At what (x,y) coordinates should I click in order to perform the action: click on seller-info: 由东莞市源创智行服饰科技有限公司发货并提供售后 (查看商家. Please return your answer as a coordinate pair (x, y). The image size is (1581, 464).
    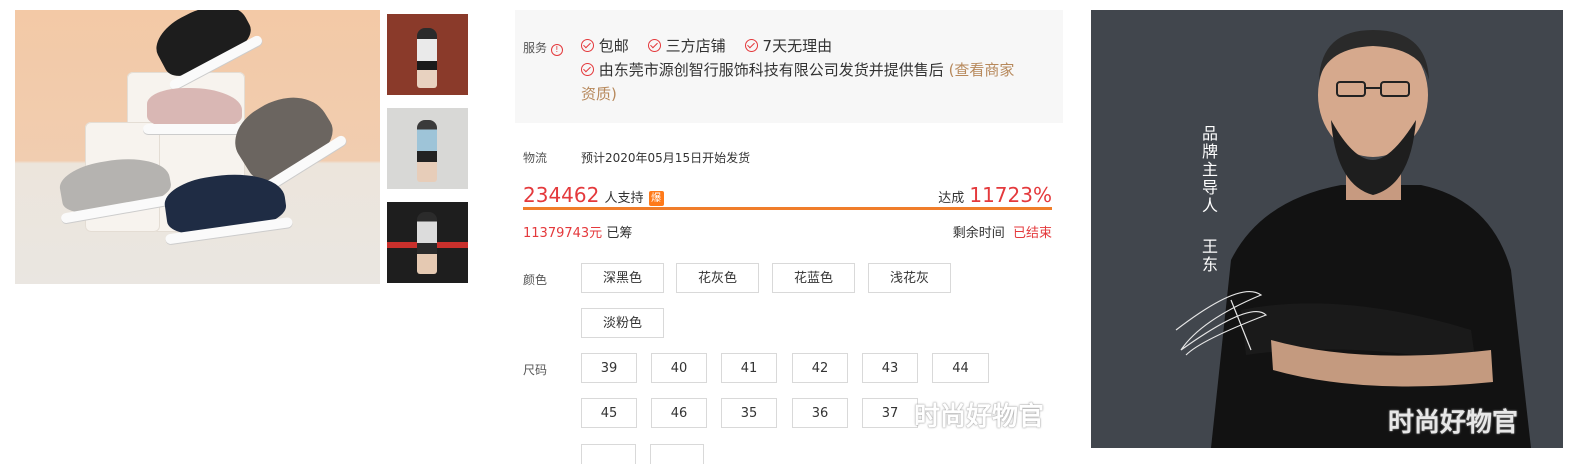
    Looking at the image, I should click on (797, 69).